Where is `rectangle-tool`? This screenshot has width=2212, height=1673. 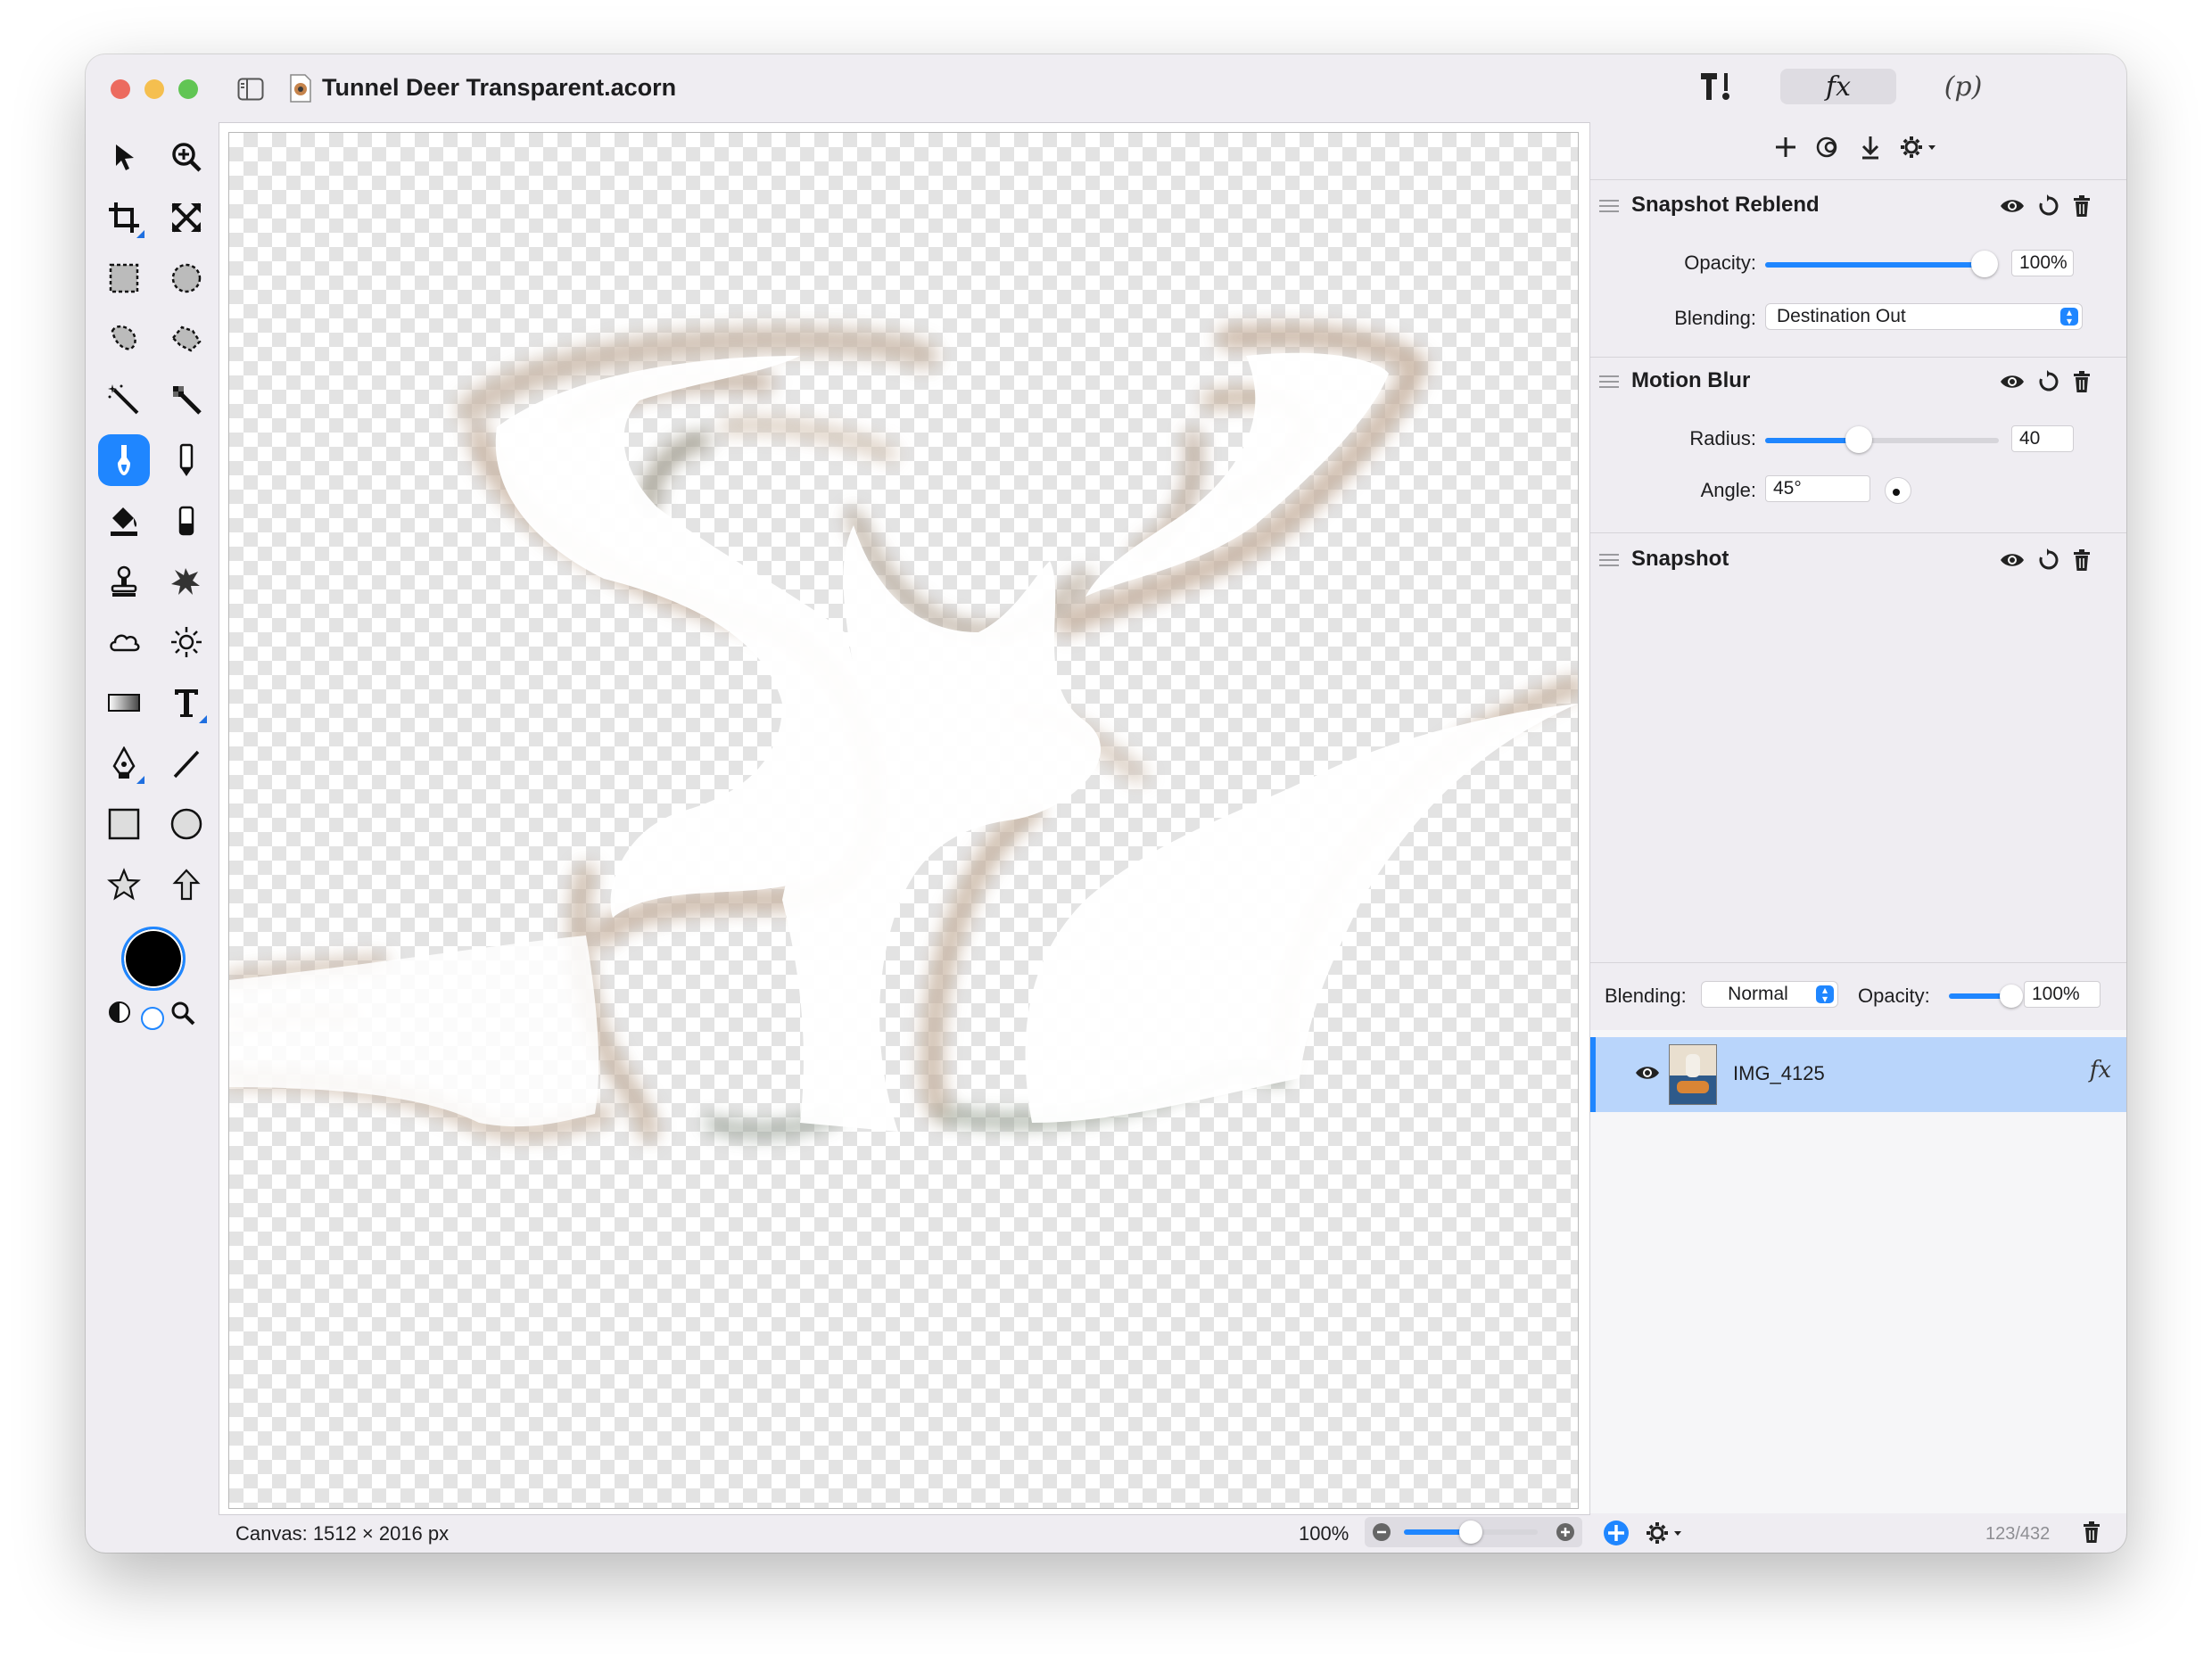 rectangle-tool is located at coordinates (124, 824).